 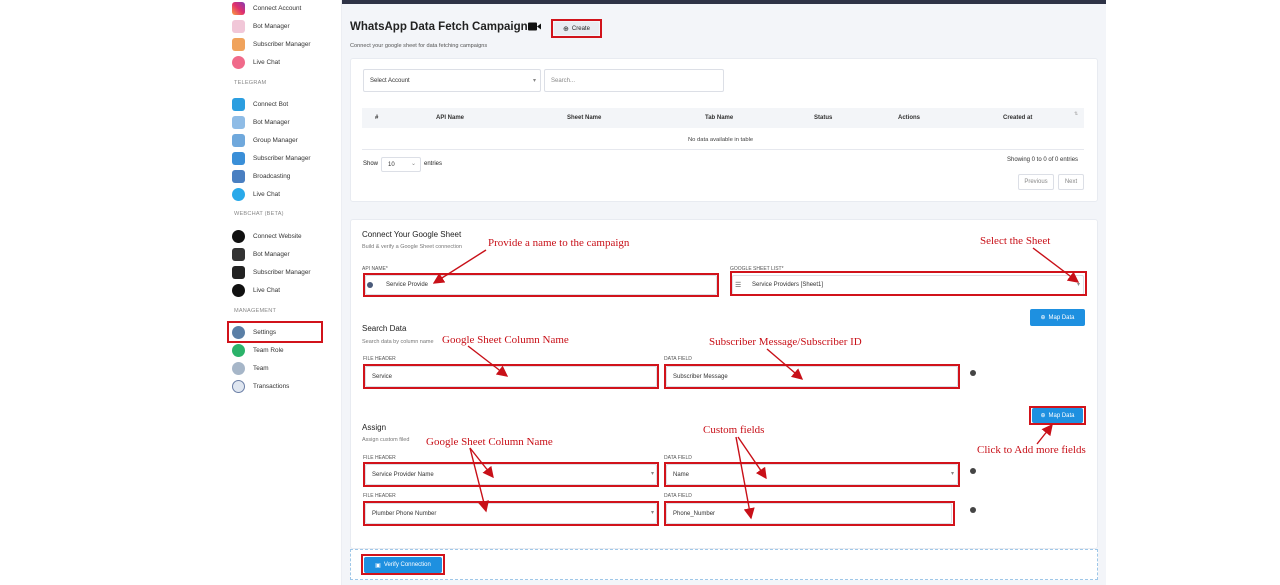 I want to click on sidebar-item-tg-bot-manager: Bot Manager, so click(x=285, y=122).